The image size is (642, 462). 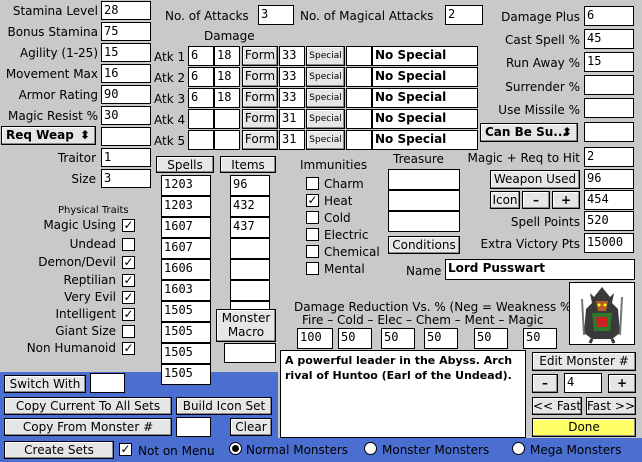 I want to click on icon-button: Icon, so click(x=505, y=200).